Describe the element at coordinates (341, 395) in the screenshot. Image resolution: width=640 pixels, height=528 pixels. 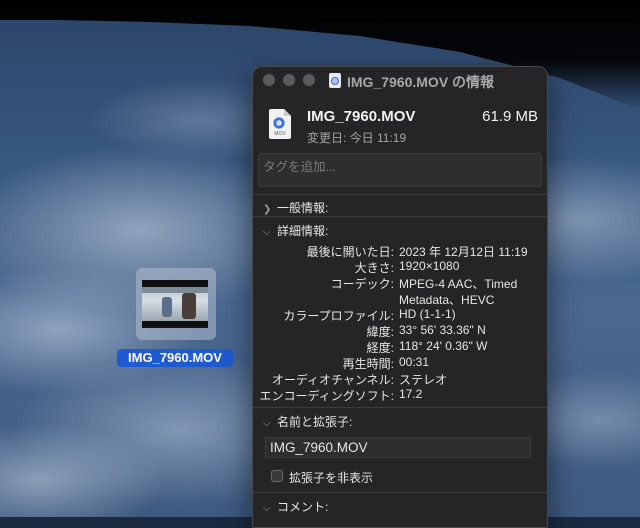
I see `detail-row: エンコーディングソフト: 17.2` at that location.